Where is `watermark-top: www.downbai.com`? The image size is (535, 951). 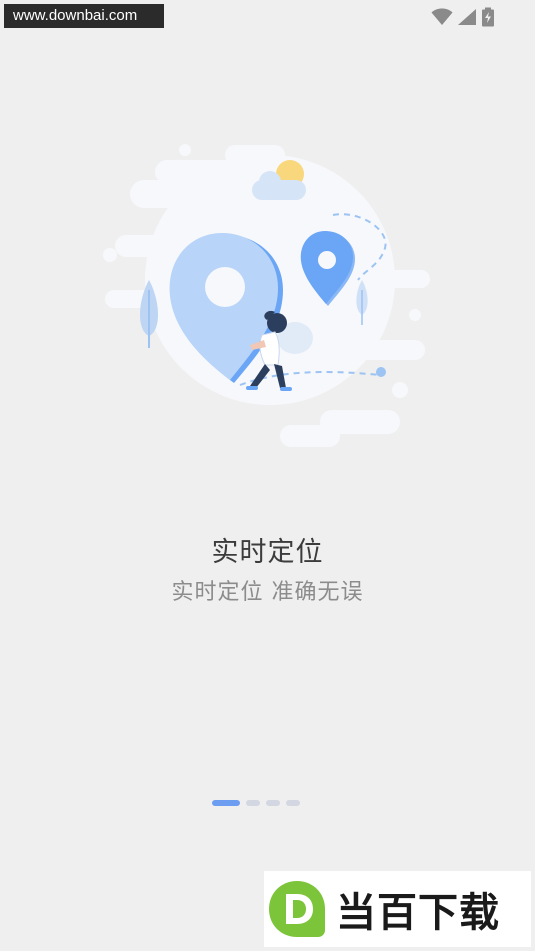
watermark-top: www.downbai.com is located at coordinates (84, 16).